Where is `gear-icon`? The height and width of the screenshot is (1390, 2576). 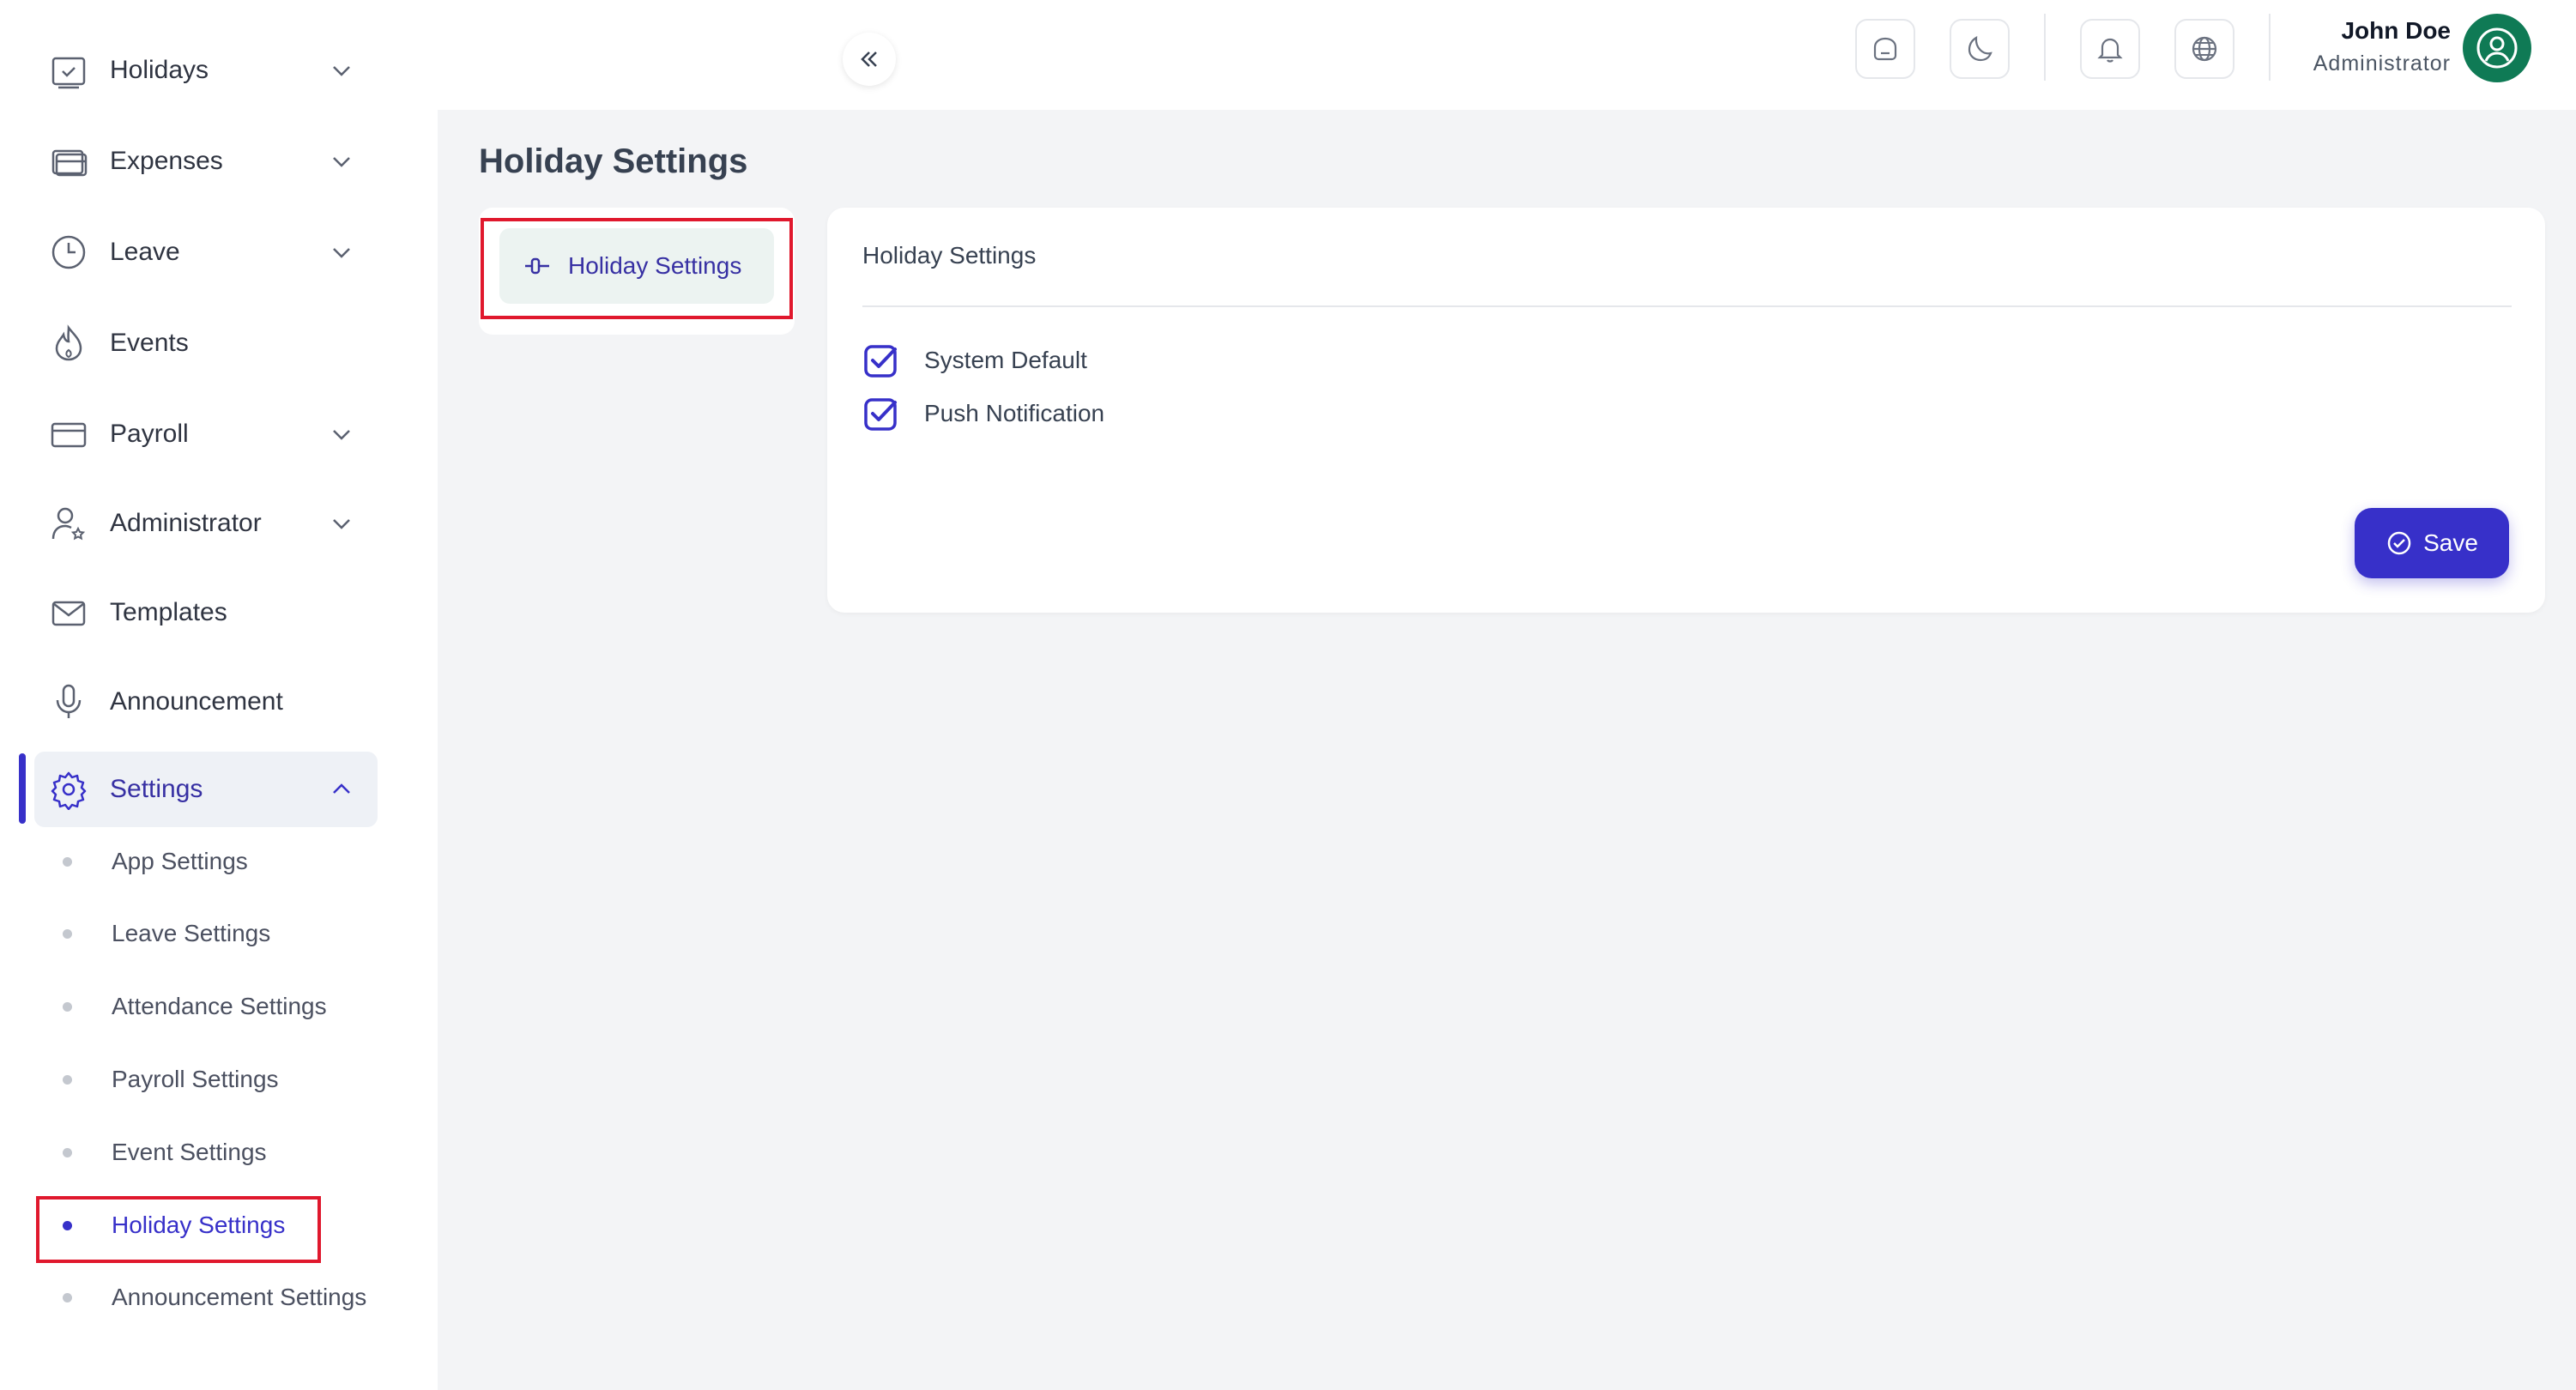
gear-icon is located at coordinates (69, 791).